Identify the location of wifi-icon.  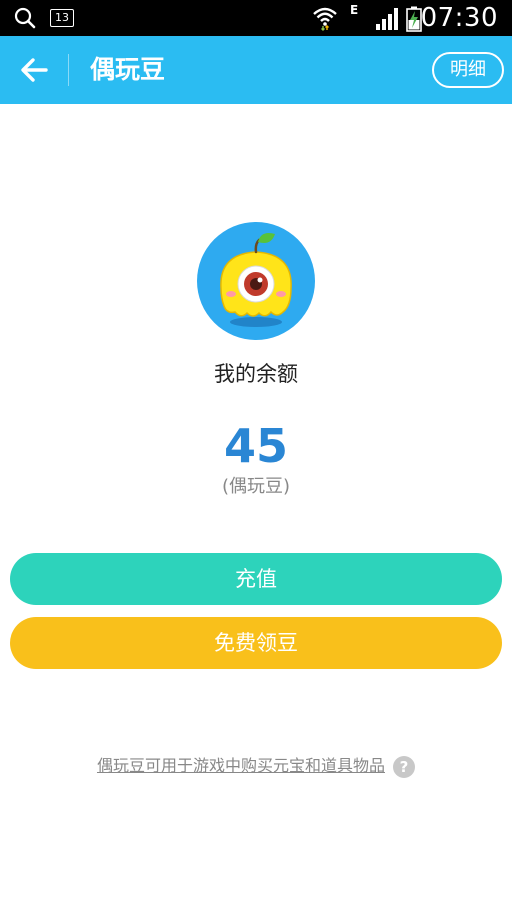
(325, 19).